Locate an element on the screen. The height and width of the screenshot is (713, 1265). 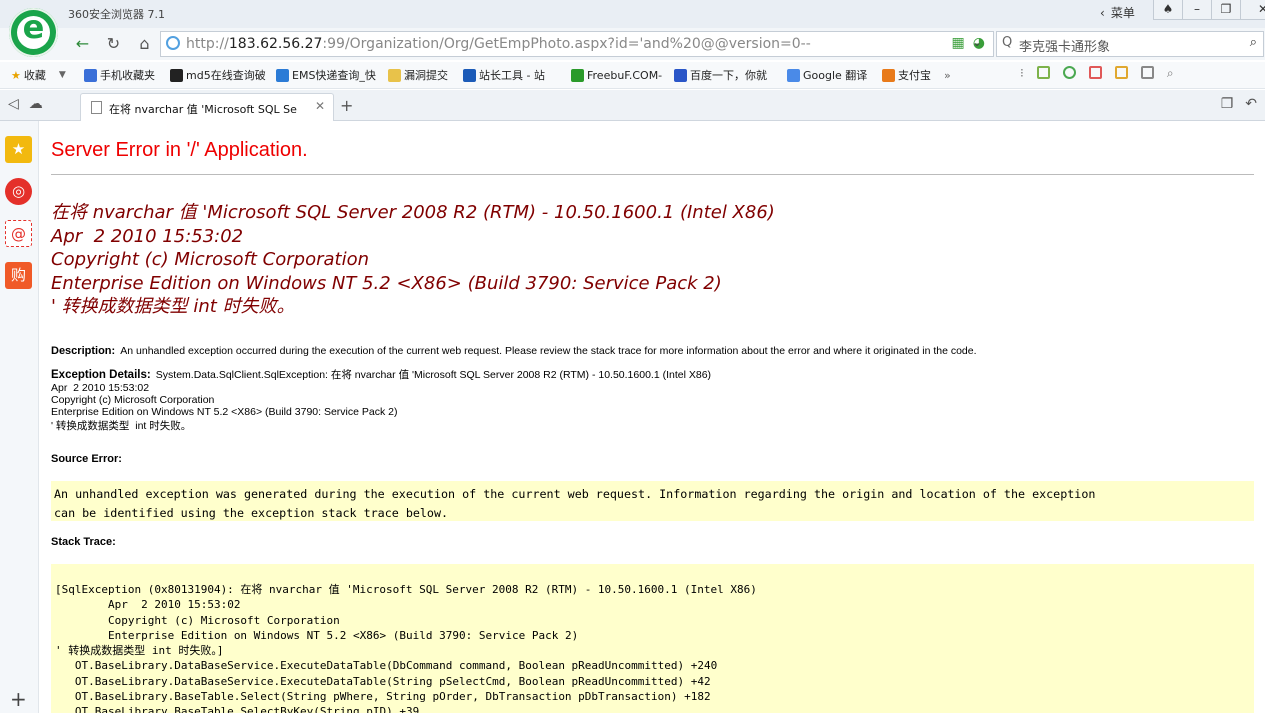
chevron-down-icon: ⌄ is located at coordinates (977, 42).